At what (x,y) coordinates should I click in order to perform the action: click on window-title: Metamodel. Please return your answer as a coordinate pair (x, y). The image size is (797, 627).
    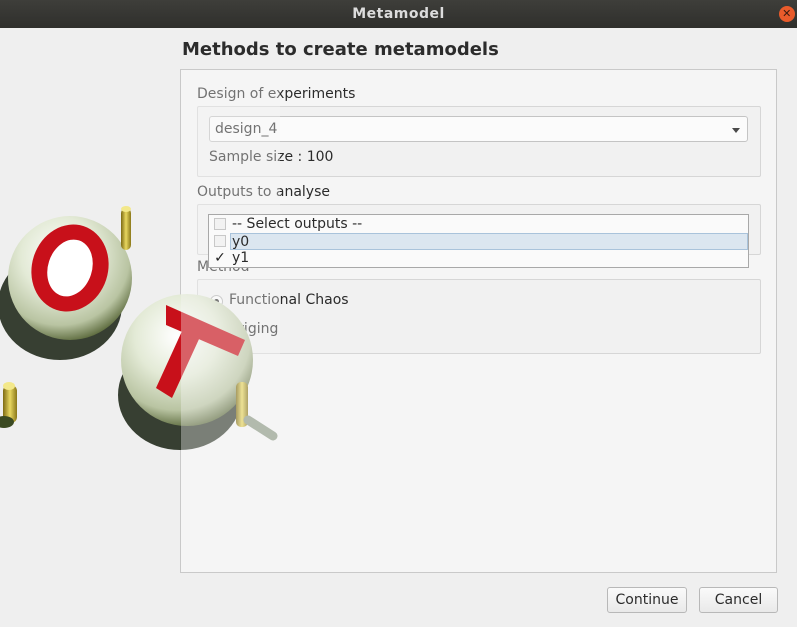
    Looking at the image, I should click on (398, 14).